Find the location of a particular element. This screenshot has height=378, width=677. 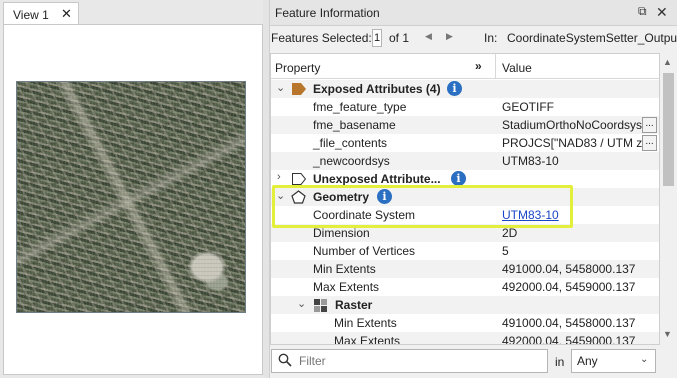

filter-field is located at coordinates (409, 361).